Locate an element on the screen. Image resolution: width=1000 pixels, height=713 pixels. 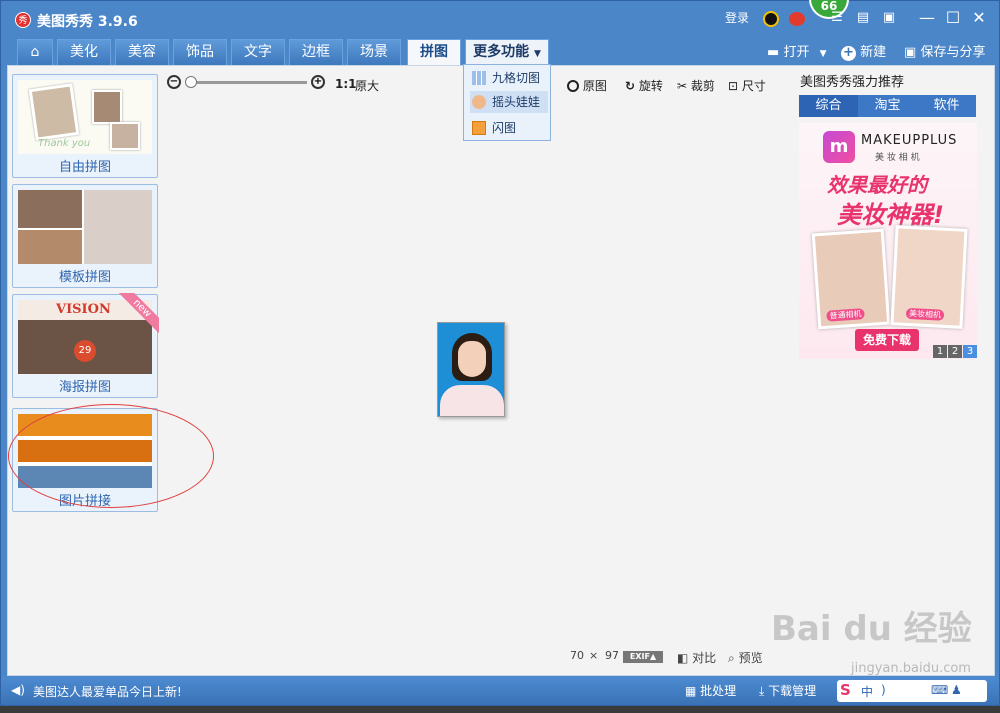
tab-beautify: 美化 is located at coordinates (84, 52).